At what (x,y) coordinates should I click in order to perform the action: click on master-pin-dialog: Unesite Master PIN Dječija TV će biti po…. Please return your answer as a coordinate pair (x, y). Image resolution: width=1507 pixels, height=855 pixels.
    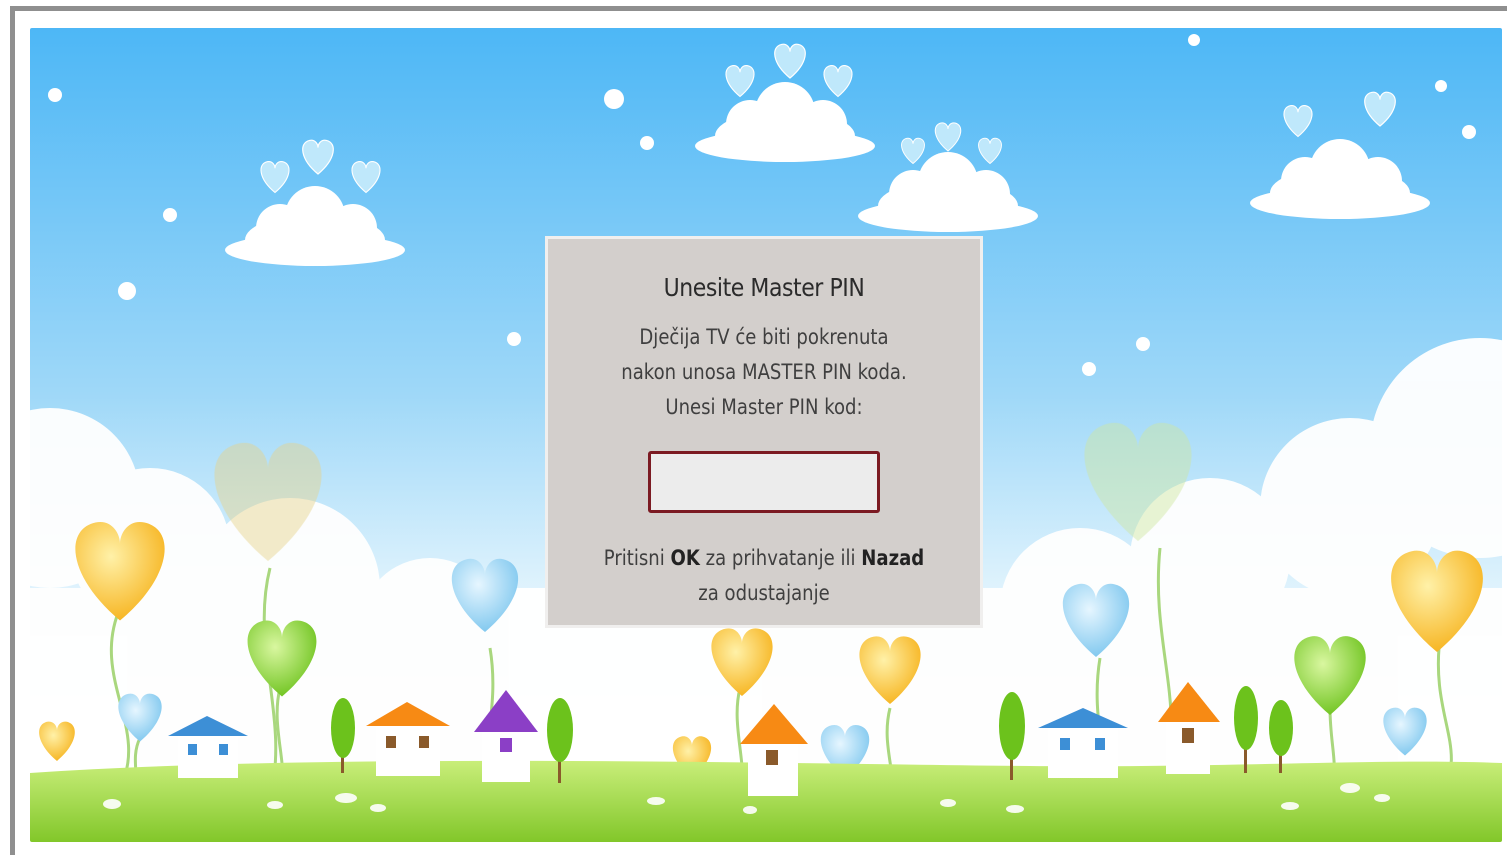
    Looking at the image, I should click on (764, 432).